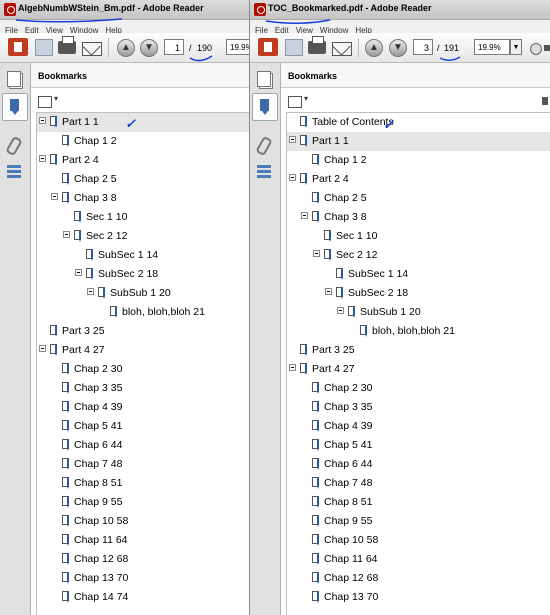 The height and width of the screenshot is (615, 550). What do you see at coordinates (423, 47) in the screenshot?
I see `page-number-input: 3` at bounding box center [423, 47].